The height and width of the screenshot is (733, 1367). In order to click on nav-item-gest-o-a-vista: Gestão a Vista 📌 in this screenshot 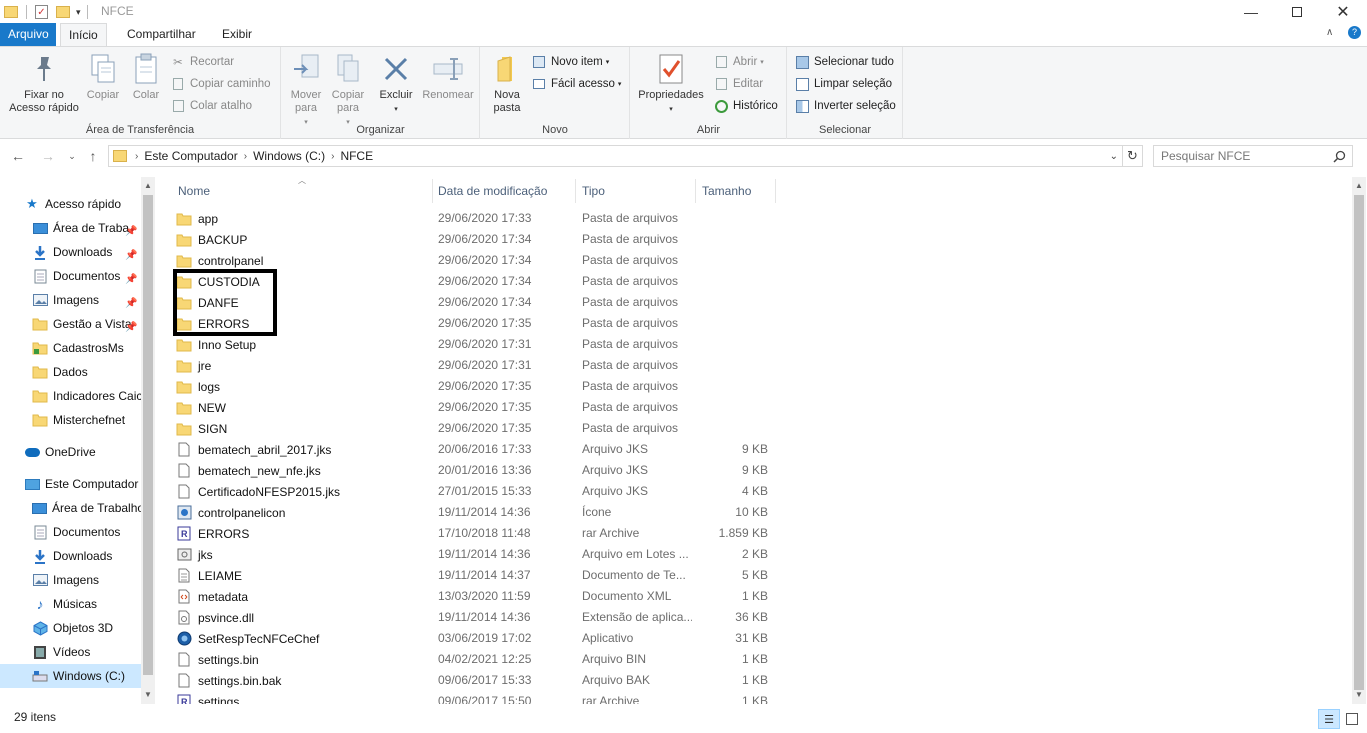, I will do `click(86, 324)`.